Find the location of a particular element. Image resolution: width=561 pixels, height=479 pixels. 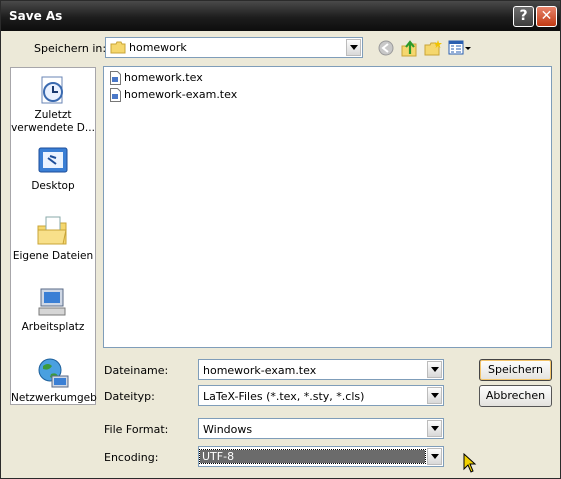

file-format-label: File Format: is located at coordinates (136, 429).